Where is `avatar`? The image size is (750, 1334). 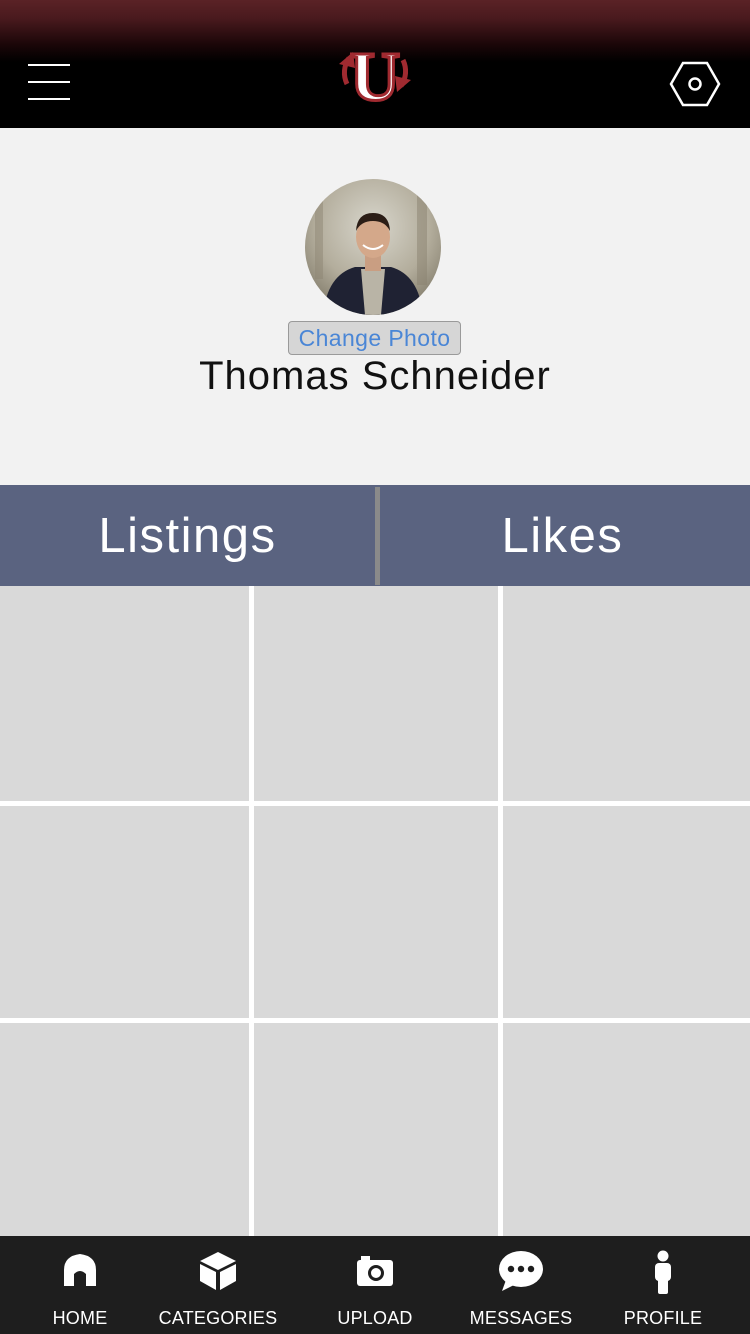 avatar is located at coordinates (373, 247).